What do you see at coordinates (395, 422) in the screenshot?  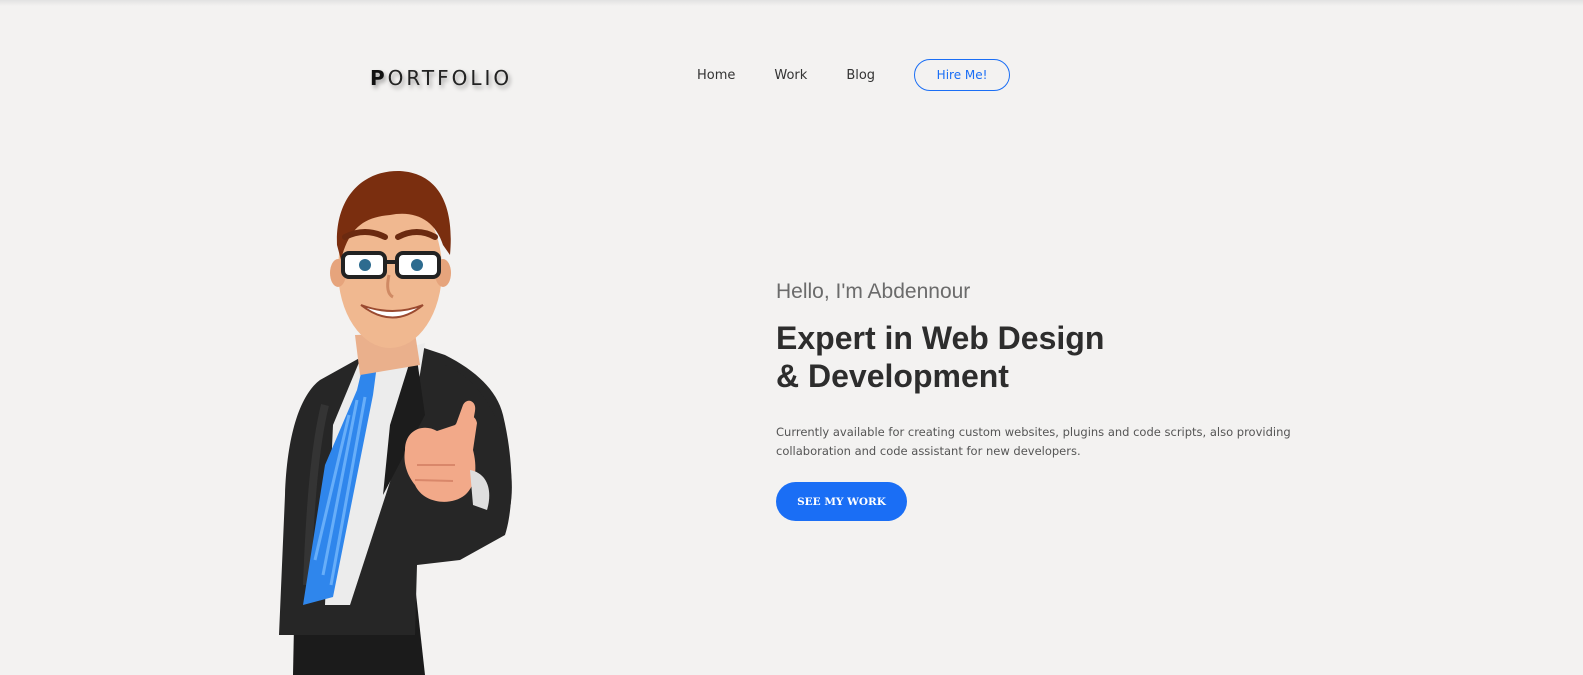 I see `character-illustration` at bounding box center [395, 422].